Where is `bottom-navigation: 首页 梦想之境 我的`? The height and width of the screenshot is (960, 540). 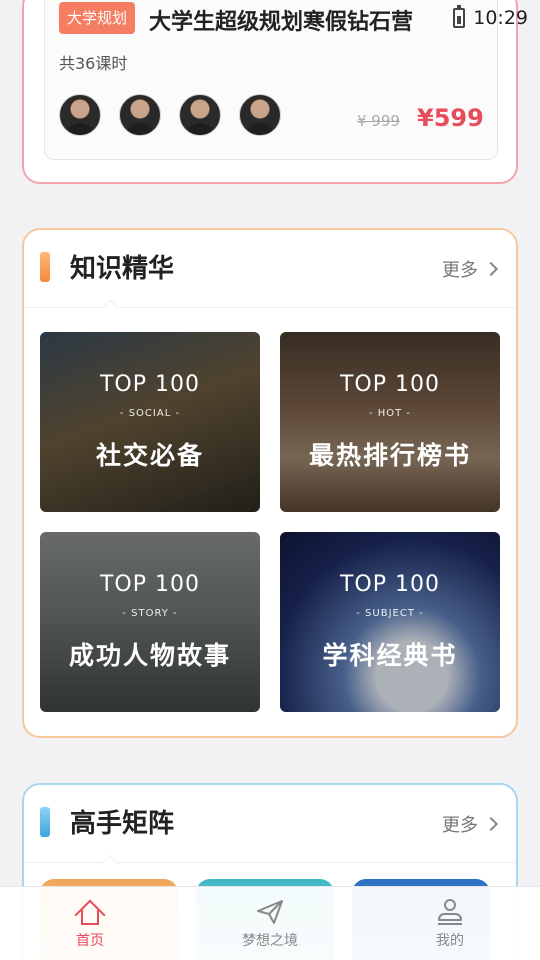 bottom-navigation: 首页 梦想之境 我的 is located at coordinates (270, 923).